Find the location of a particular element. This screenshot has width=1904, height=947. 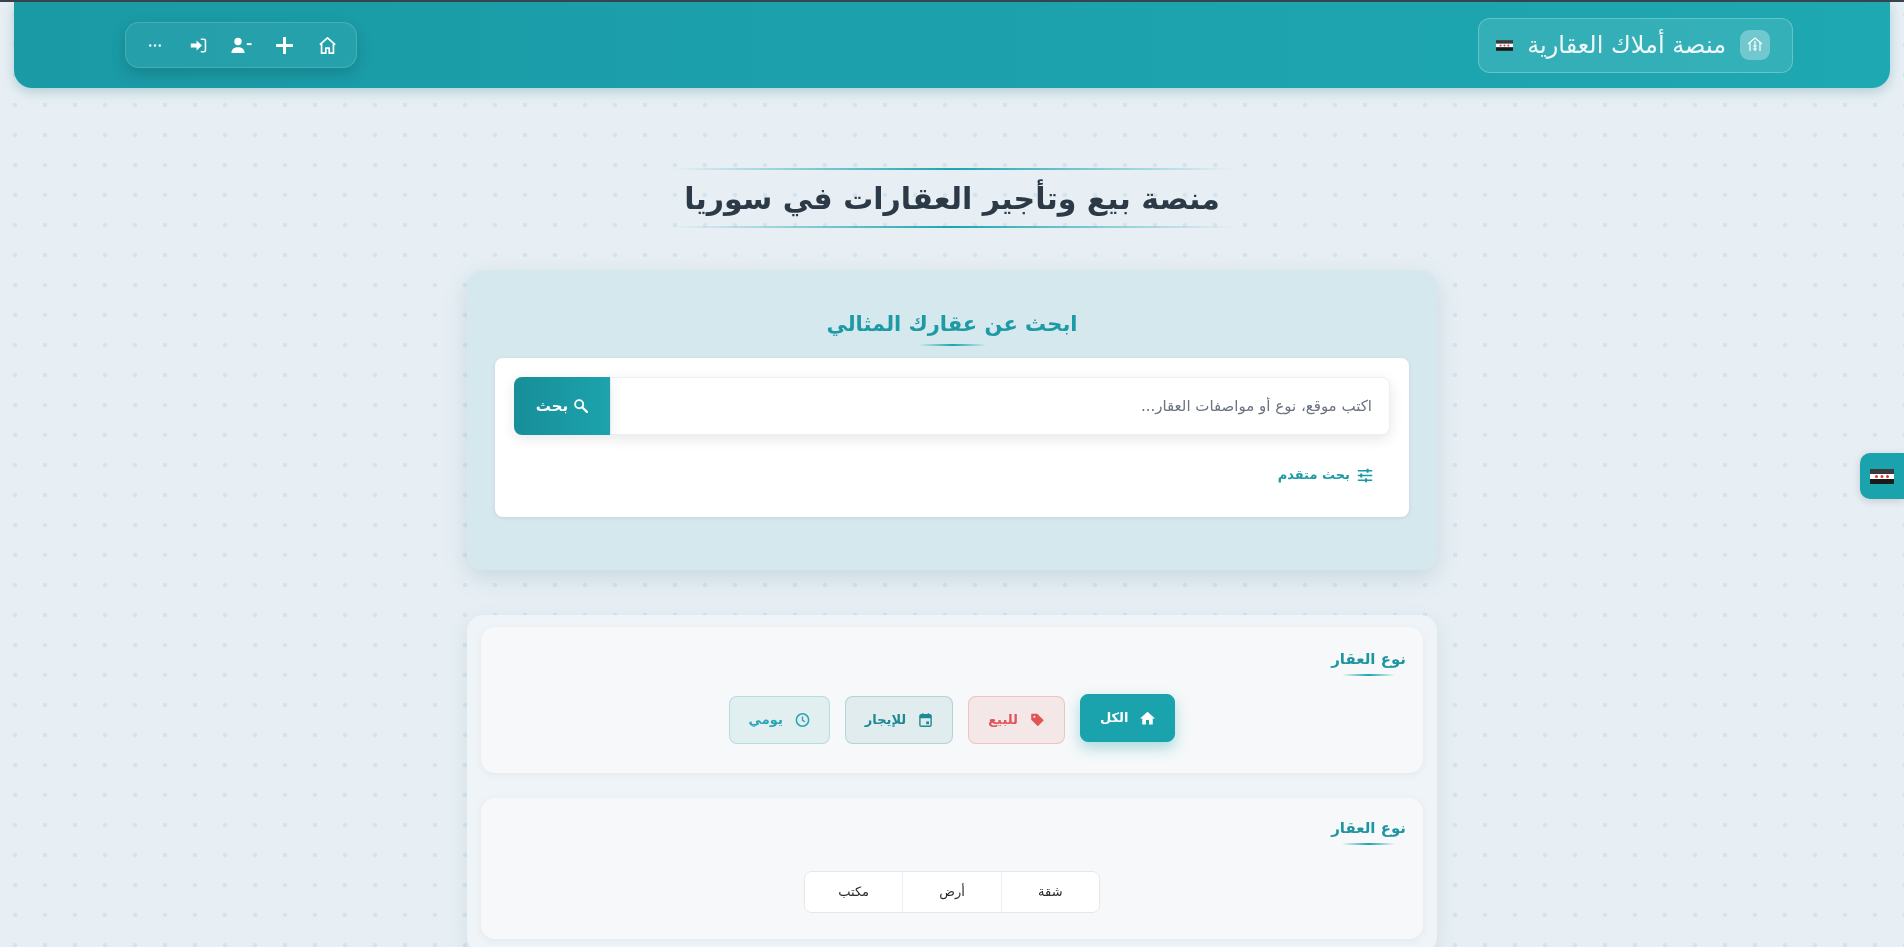

tag-icon is located at coordinates (1037, 720).